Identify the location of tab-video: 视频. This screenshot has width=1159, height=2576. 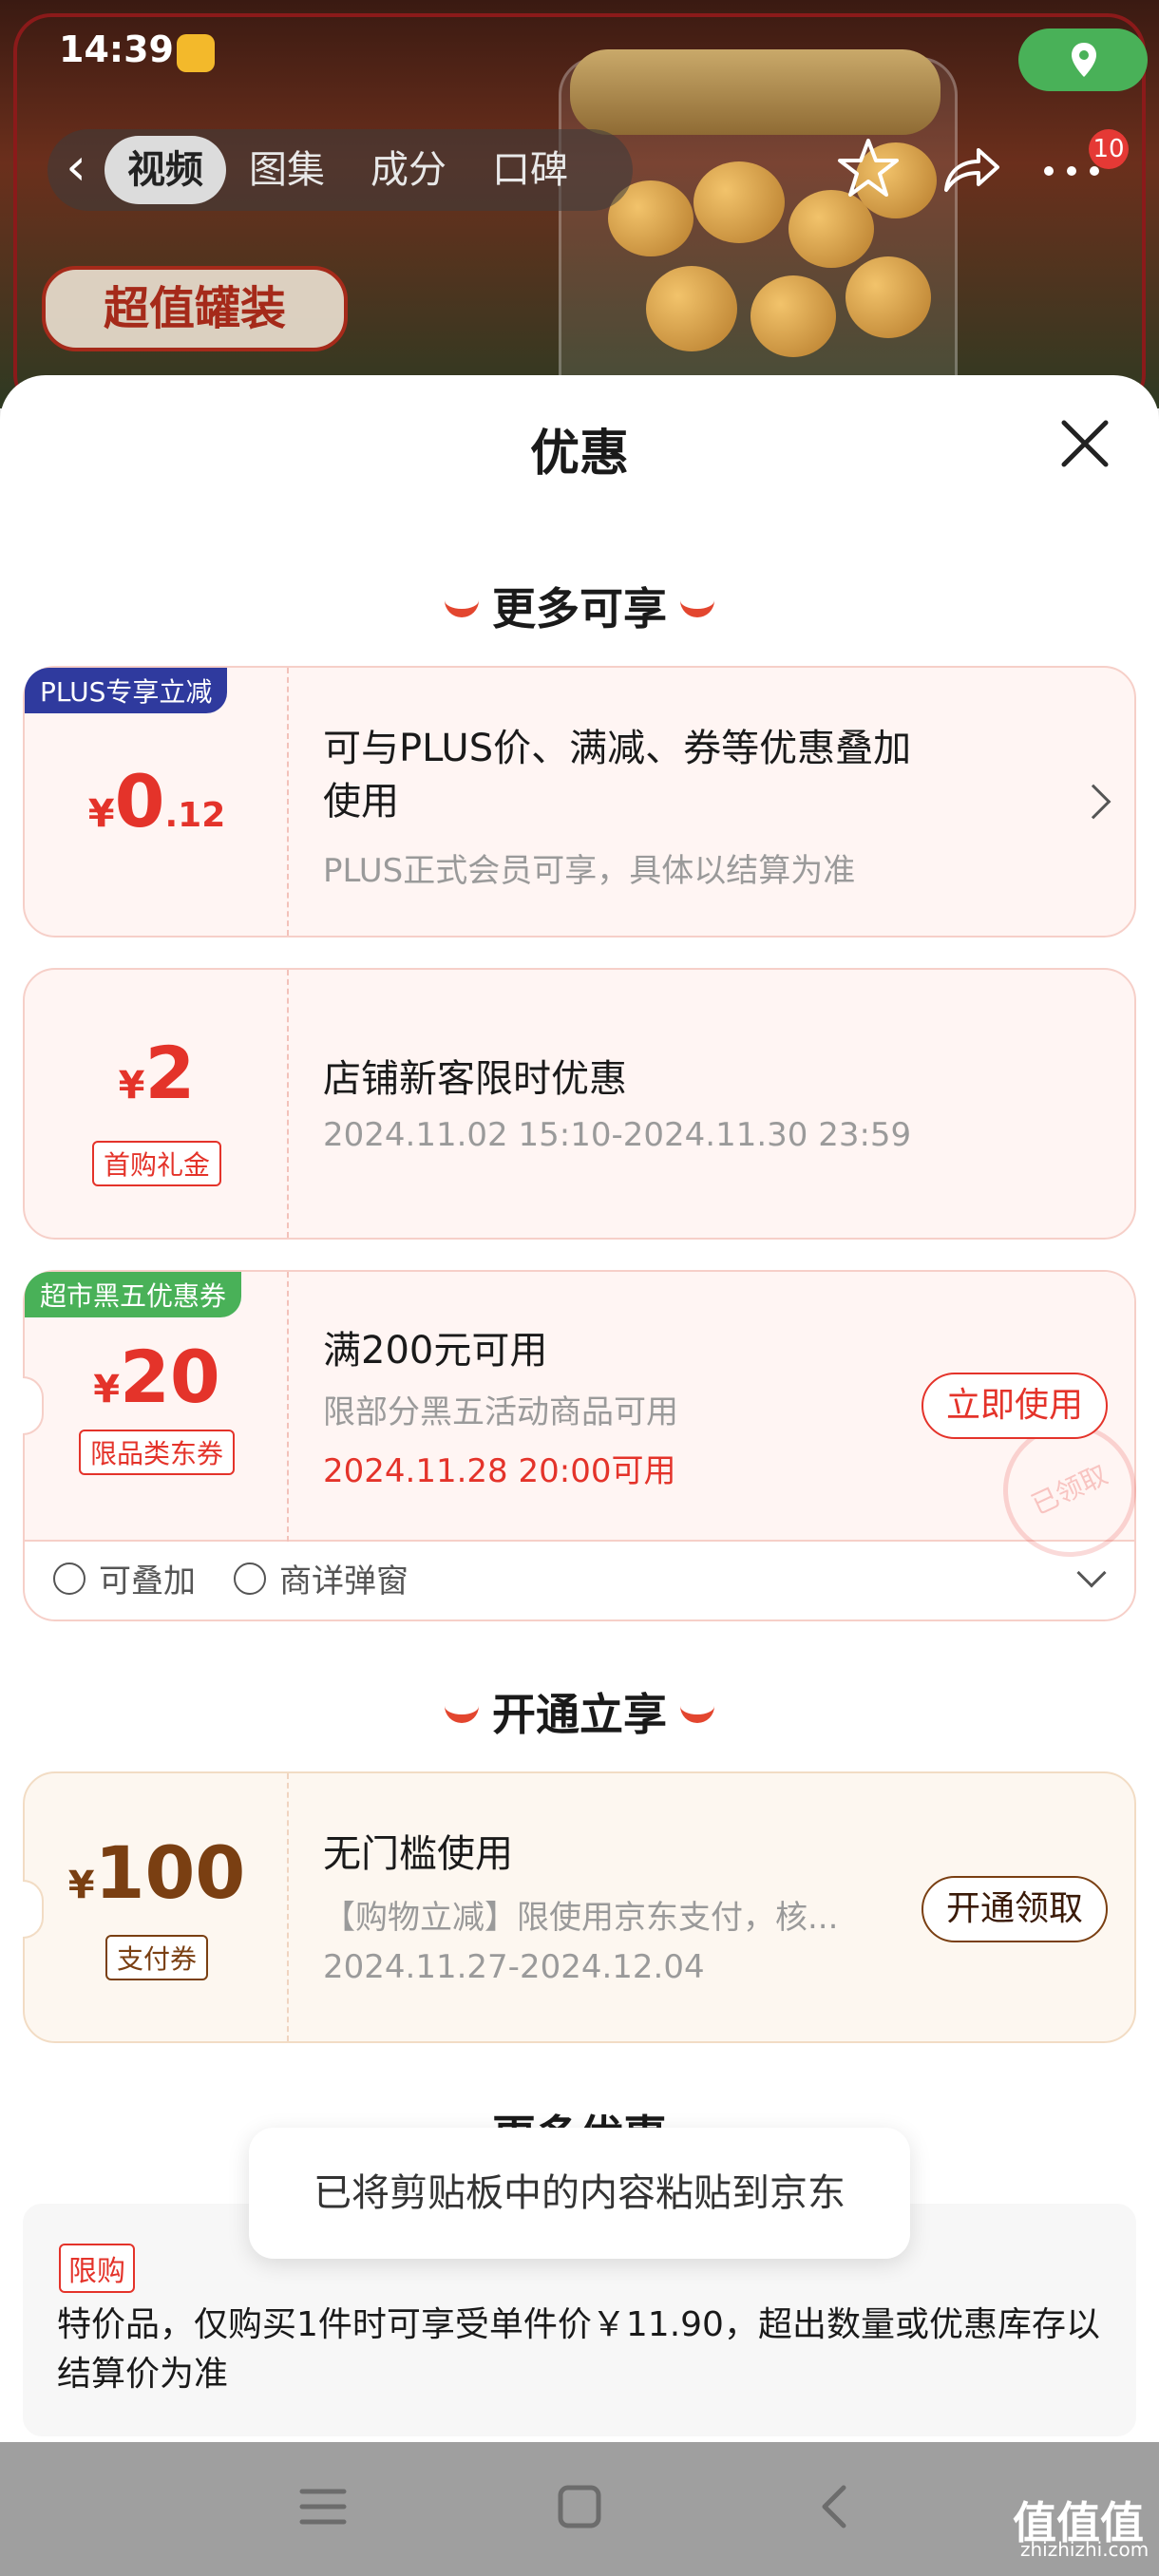
(165, 170).